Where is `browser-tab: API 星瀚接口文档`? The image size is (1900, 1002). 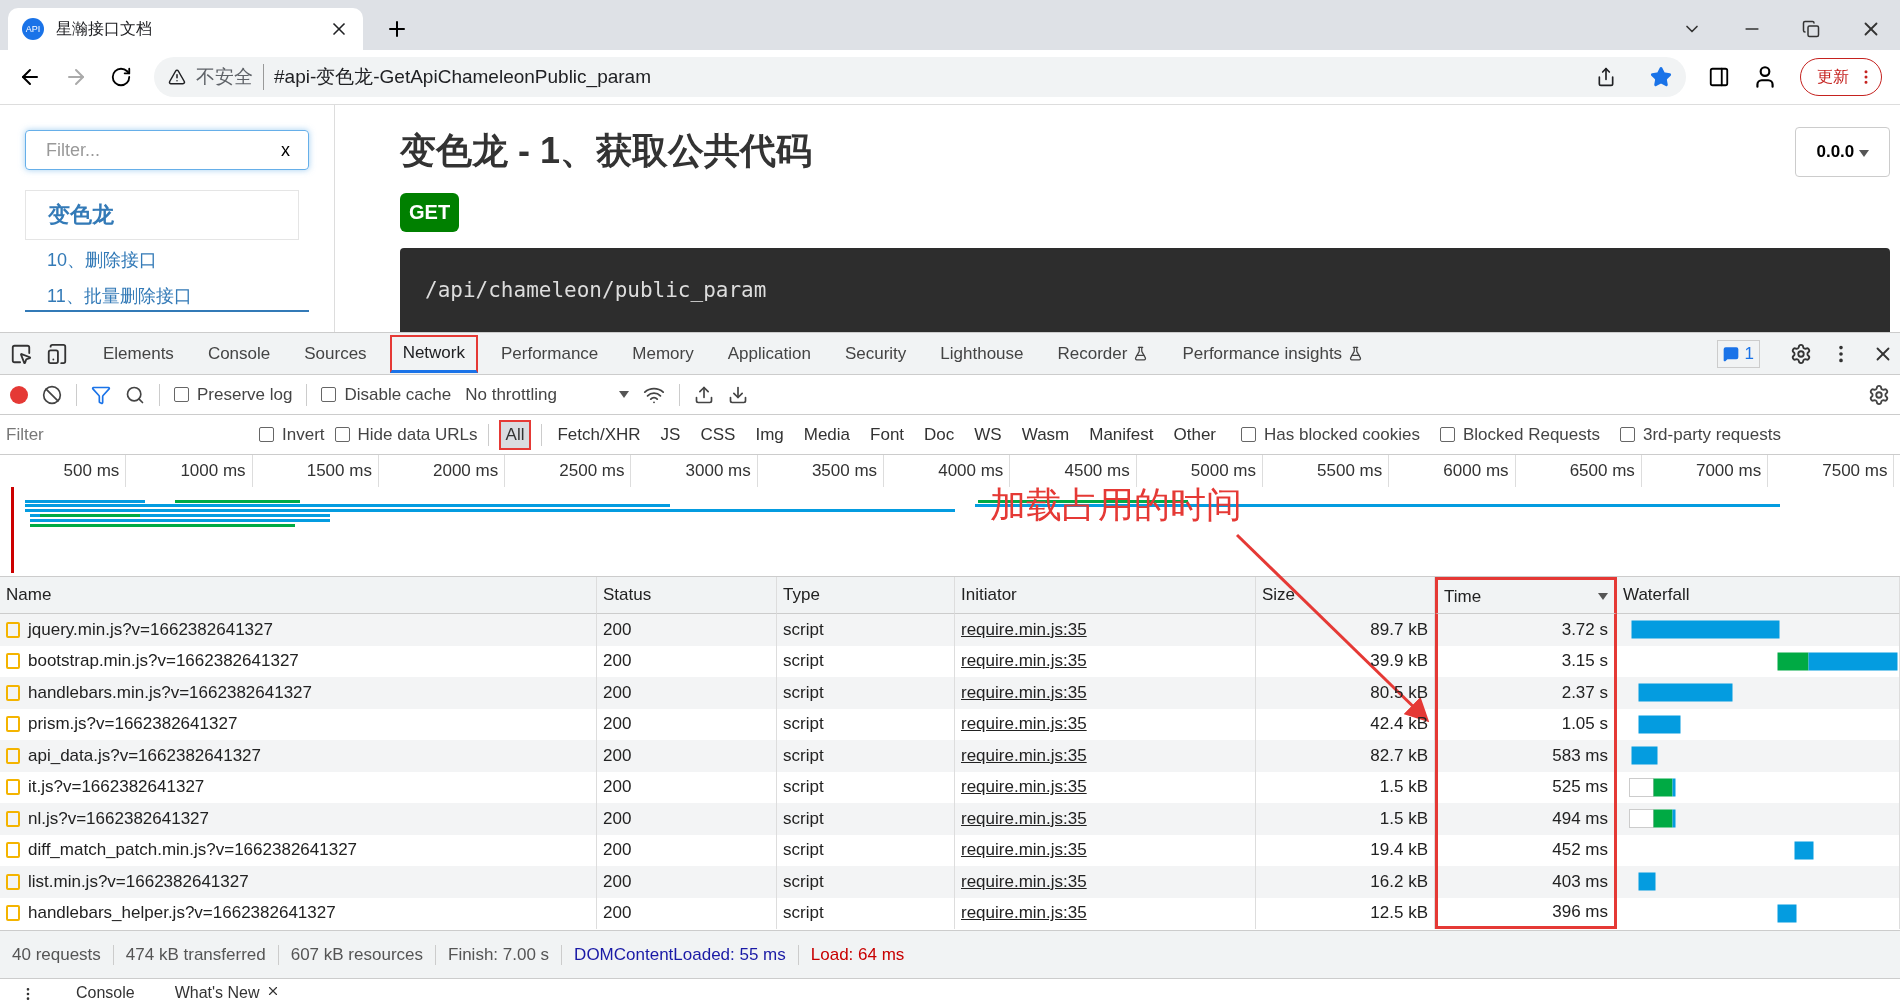 browser-tab: API 星瀚接口文档 is located at coordinates (185, 29).